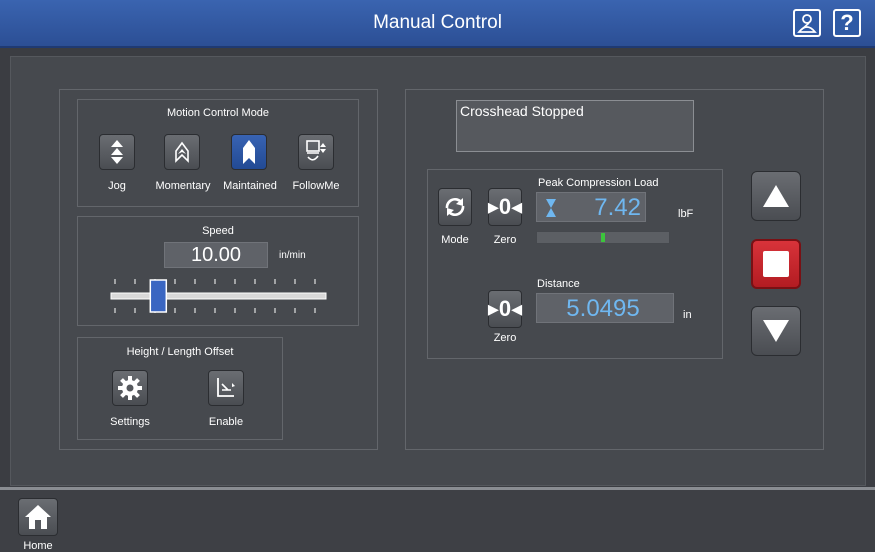  What do you see at coordinates (158, 296) in the screenshot?
I see `slider-thumb` at bounding box center [158, 296].